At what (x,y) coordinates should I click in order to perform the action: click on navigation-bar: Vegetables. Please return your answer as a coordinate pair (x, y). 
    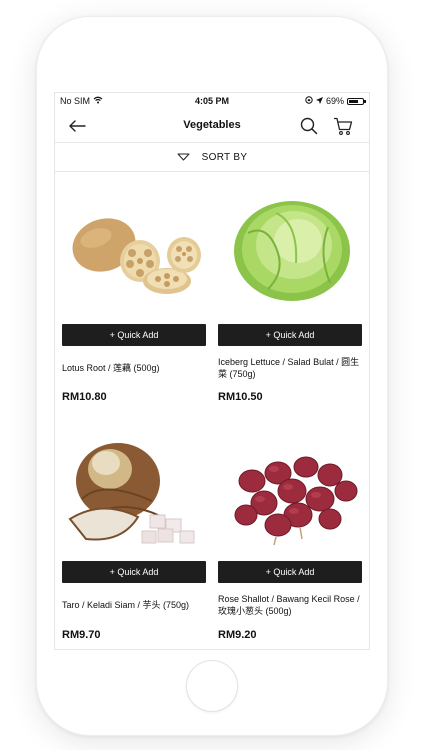
    Looking at the image, I should click on (212, 126).